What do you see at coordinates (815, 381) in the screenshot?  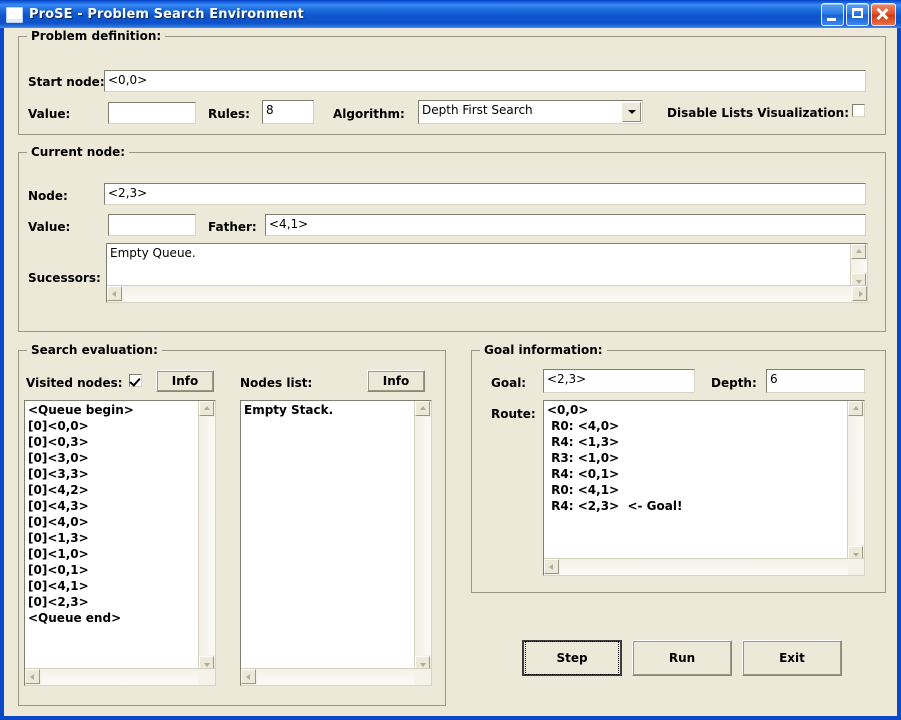 I see `depth-input: 6` at bounding box center [815, 381].